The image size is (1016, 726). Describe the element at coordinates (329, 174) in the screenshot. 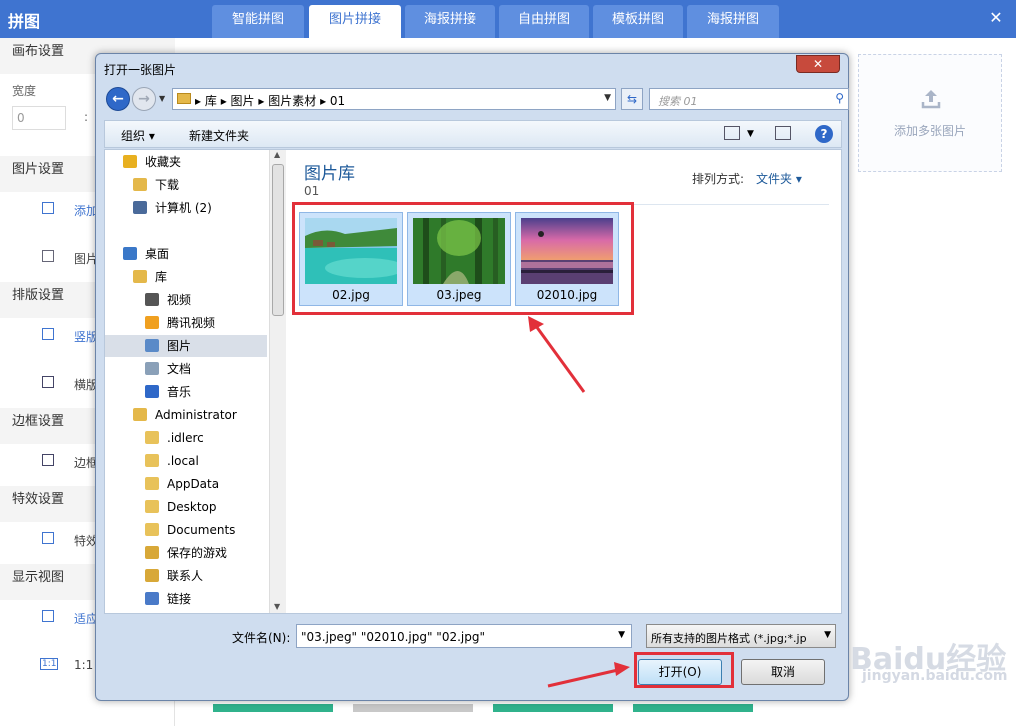

I see `library-title: 图片库` at that location.